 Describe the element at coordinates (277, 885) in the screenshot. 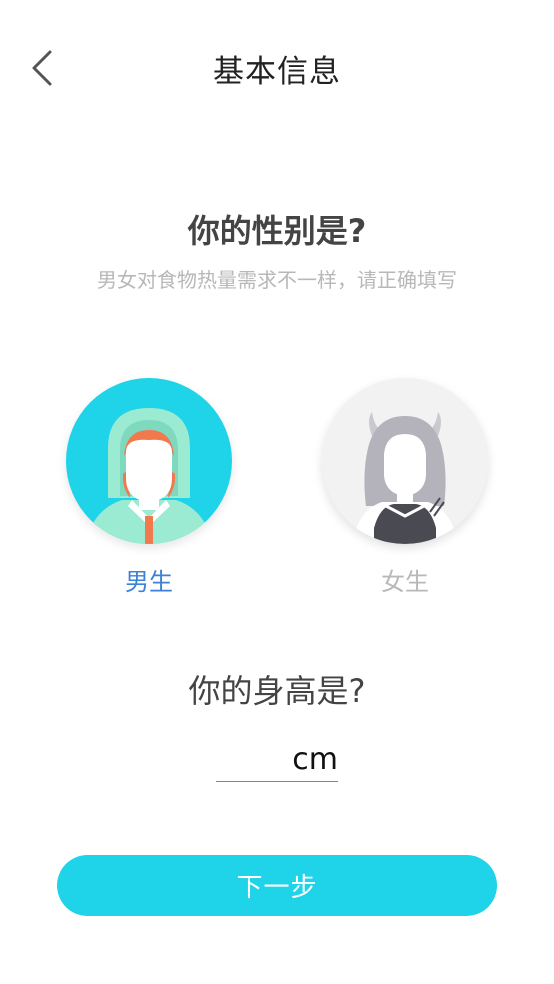

I see `next-button: 下一步` at that location.